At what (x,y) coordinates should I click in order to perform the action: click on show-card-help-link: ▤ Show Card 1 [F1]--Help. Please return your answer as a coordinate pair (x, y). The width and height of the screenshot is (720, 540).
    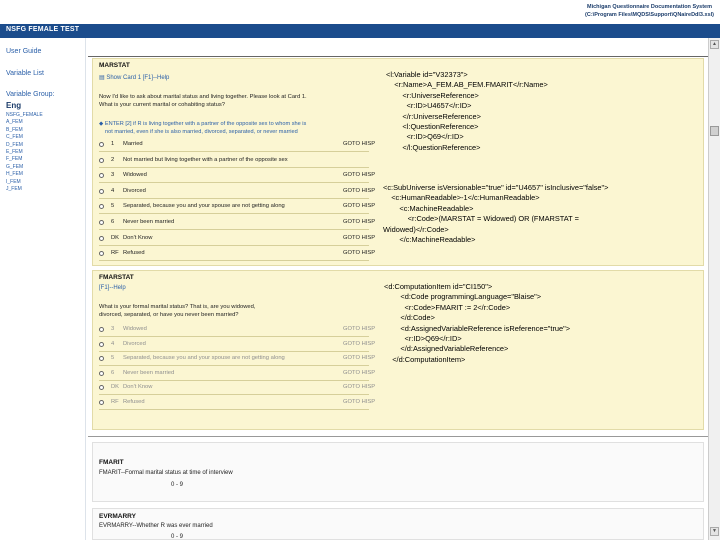
    Looking at the image, I should click on (134, 77).